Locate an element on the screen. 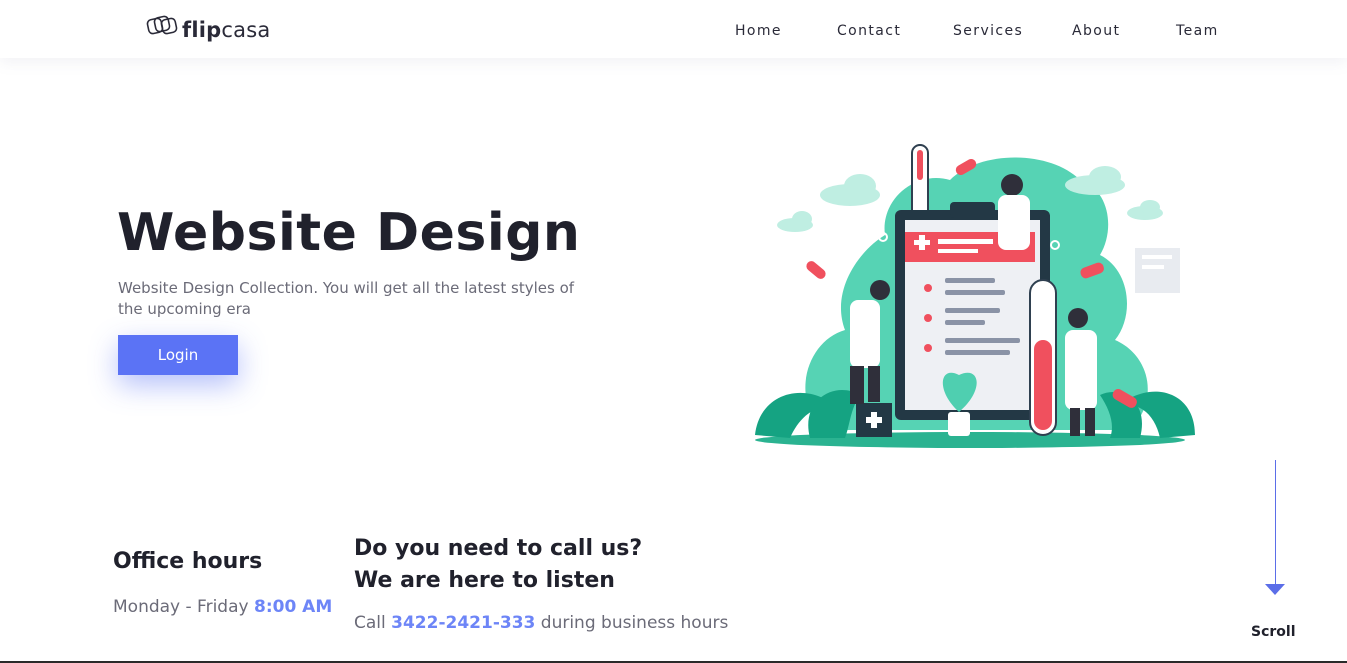 This screenshot has width=1347, height=663. brand-name: flipcasa is located at coordinates (226, 29).